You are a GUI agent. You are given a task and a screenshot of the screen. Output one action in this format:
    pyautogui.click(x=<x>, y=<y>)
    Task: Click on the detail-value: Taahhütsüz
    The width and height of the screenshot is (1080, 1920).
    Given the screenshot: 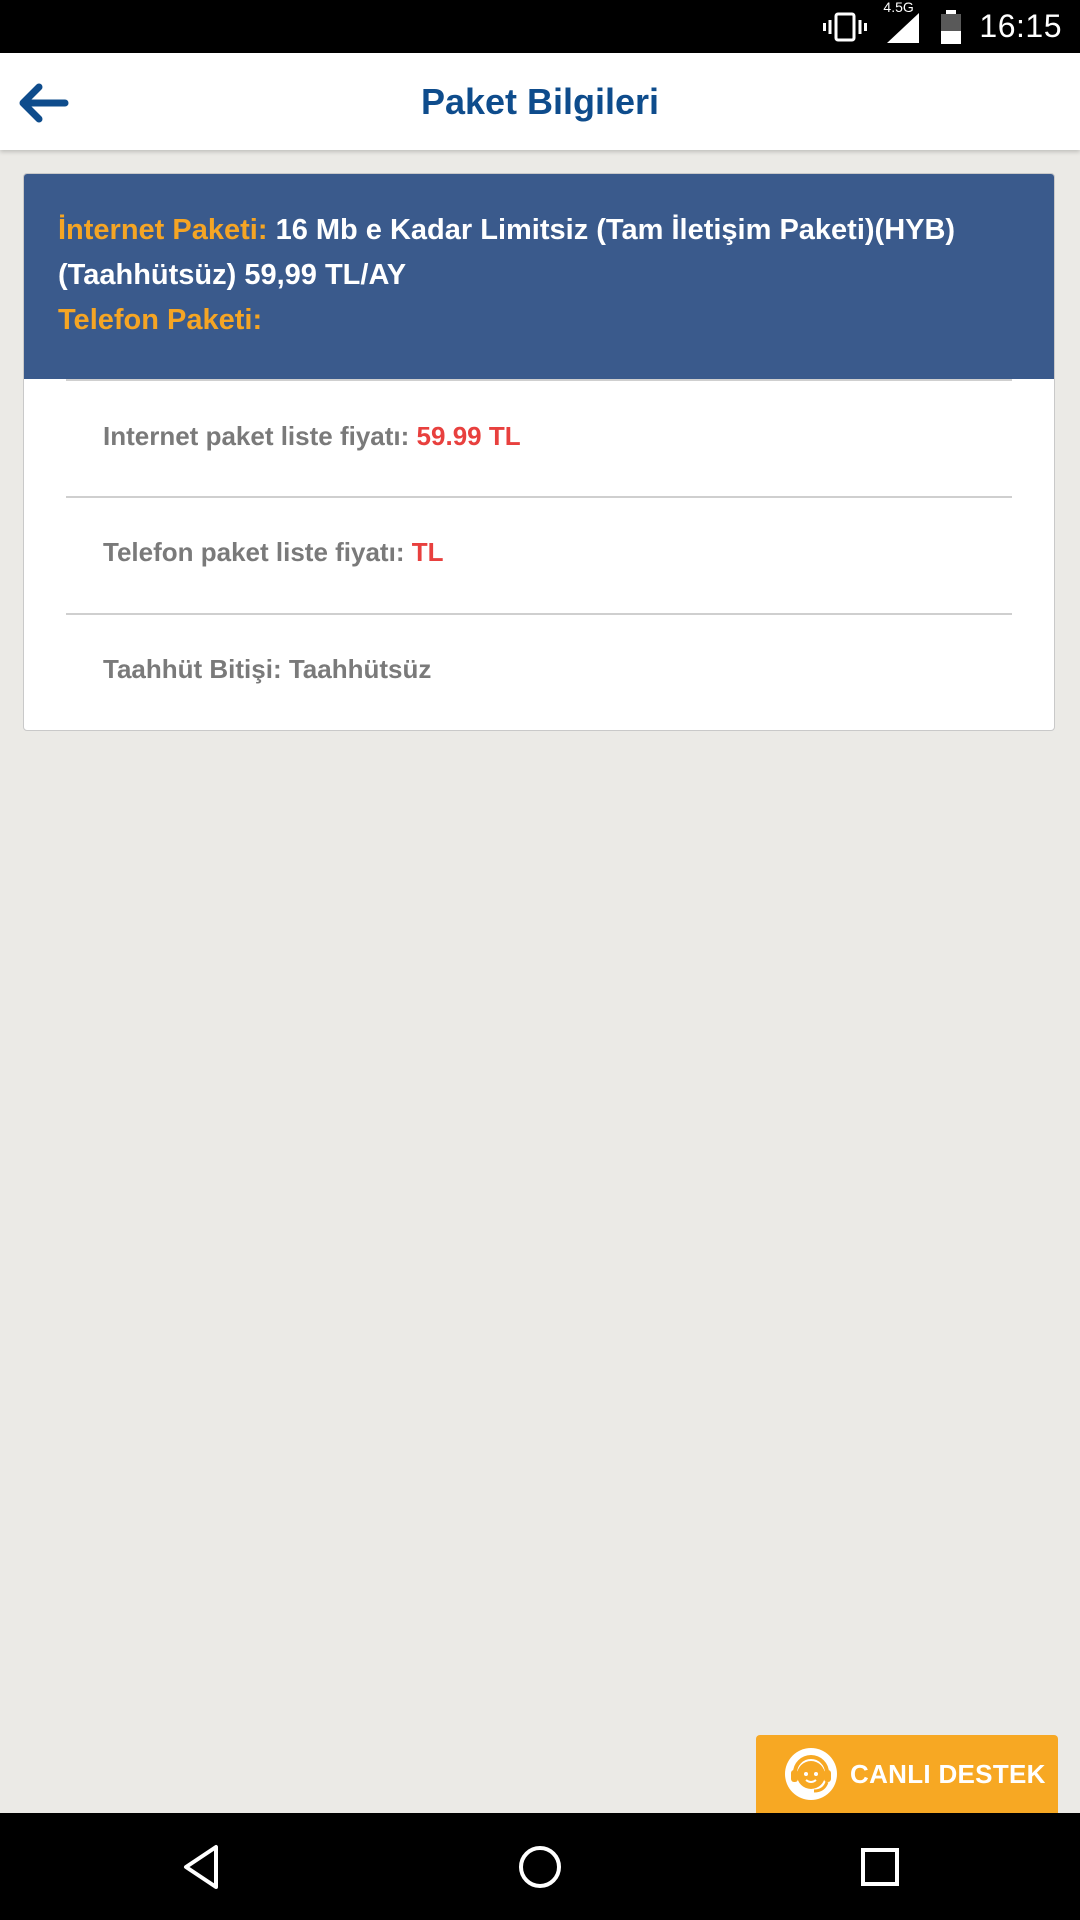 What is the action you would take?
    pyautogui.click(x=360, y=669)
    